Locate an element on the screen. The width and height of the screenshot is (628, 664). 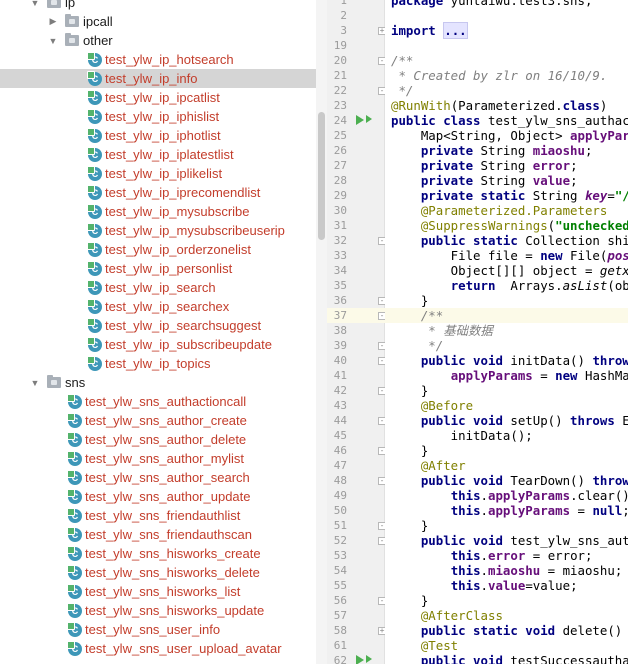
tree-folder-other: ▼ other is located at coordinates (158, 40).